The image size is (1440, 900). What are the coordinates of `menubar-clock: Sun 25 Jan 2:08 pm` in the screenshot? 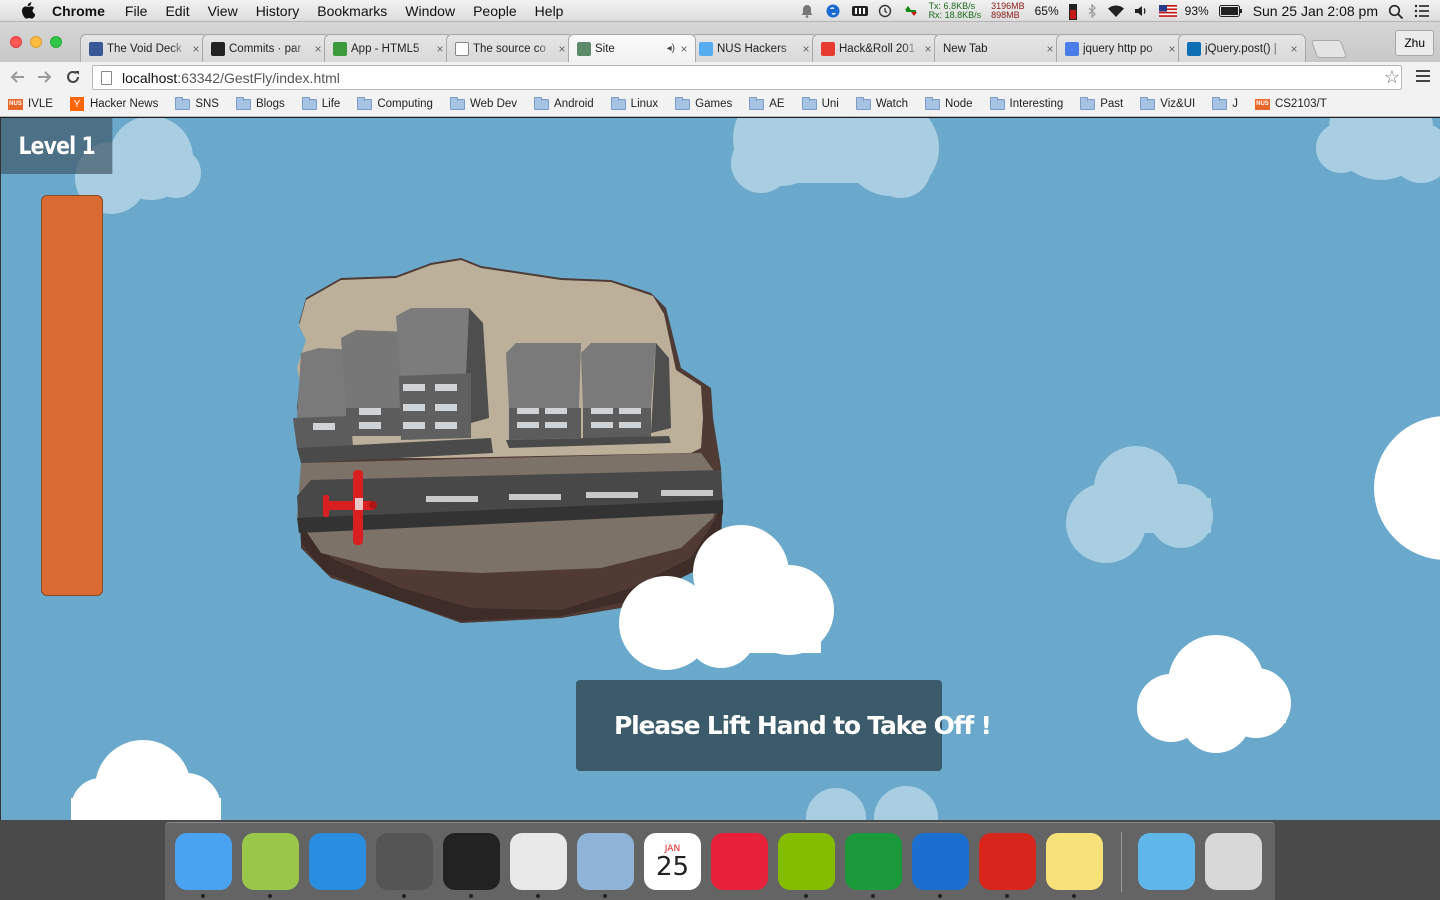 It's located at (1315, 11).